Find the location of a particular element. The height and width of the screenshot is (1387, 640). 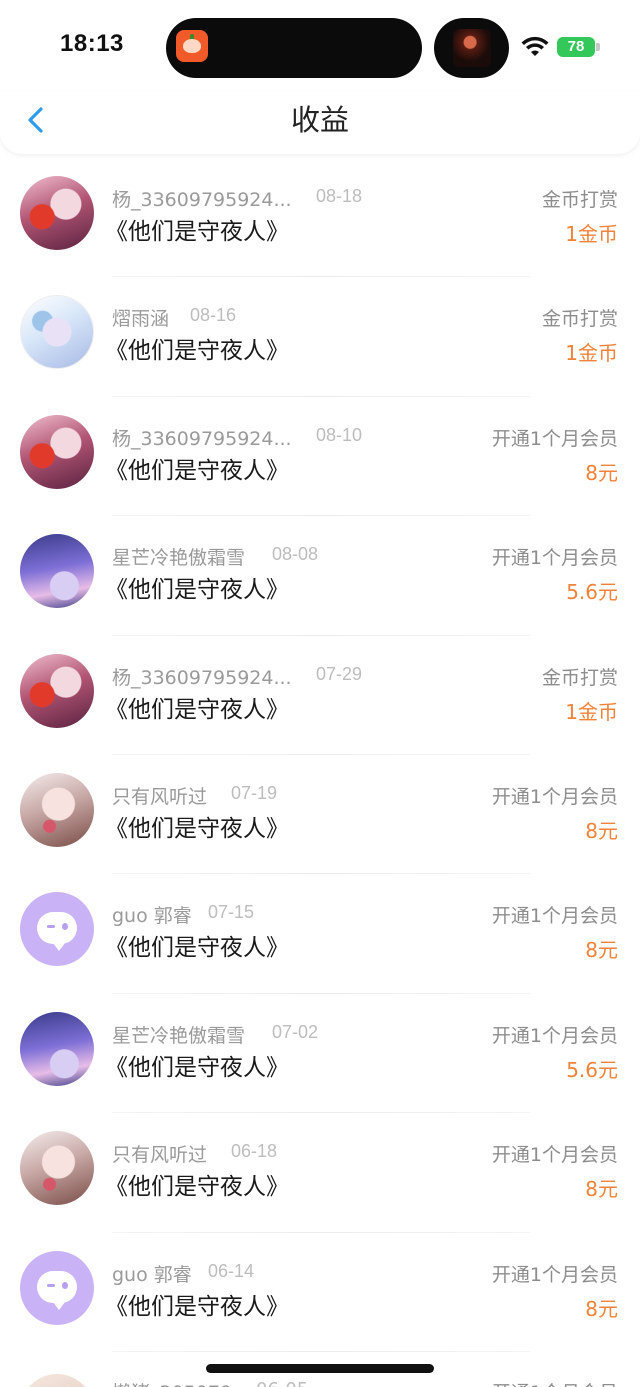

back-arrow-icon is located at coordinates (38, 120).